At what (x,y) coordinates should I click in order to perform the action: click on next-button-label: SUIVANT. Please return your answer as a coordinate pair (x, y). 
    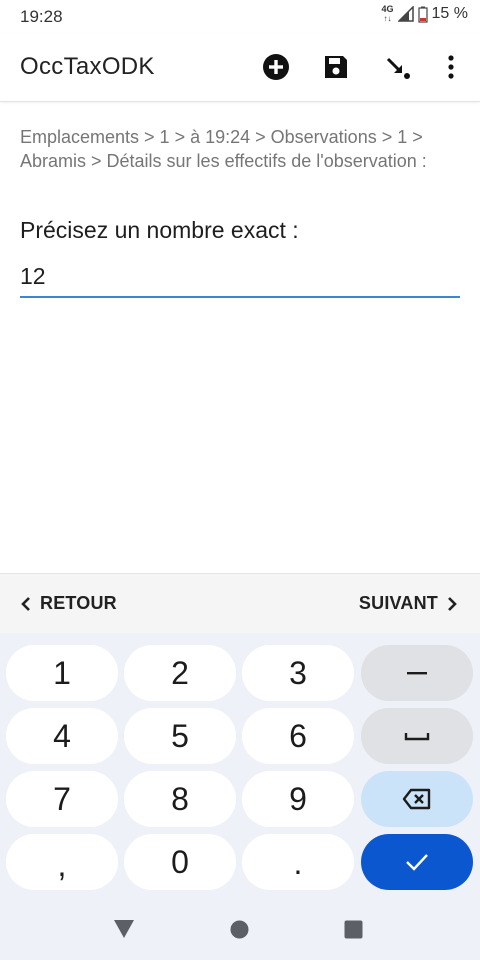
    Looking at the image, I should click on (398, 603).